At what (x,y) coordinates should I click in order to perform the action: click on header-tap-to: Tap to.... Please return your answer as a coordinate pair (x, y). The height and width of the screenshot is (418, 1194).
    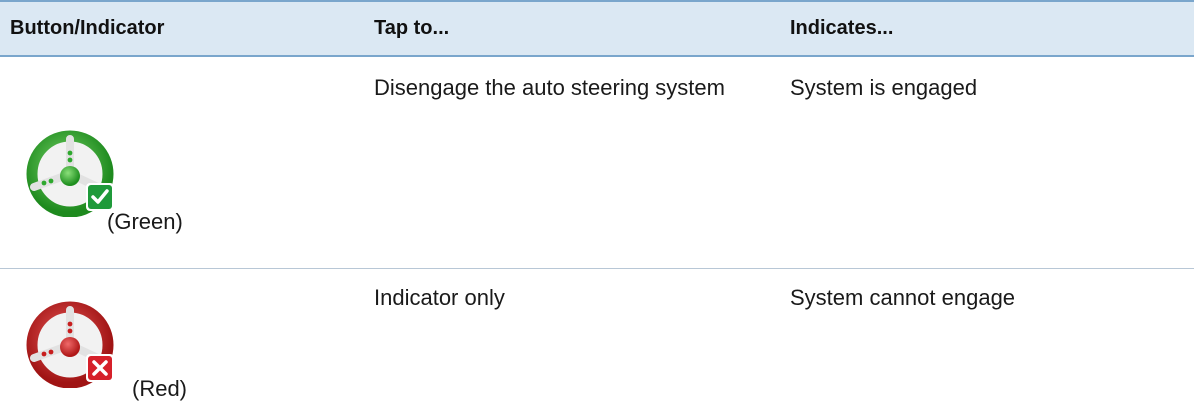
    Looking at the image, I should click on (412, 28).